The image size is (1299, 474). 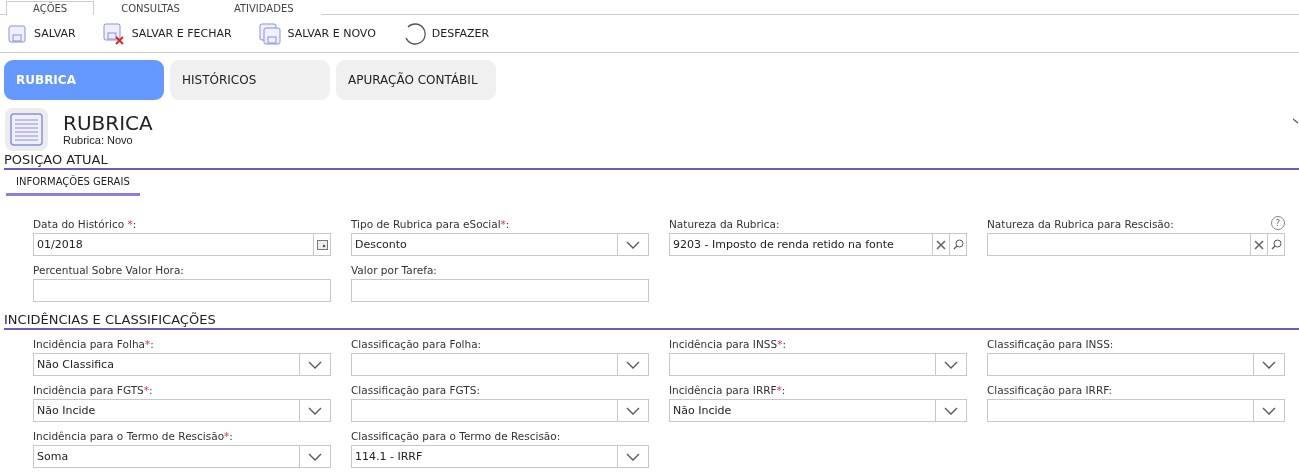 What do you see at coordinates (182, 456) in the screenshot?
I see `dropdown-field: Soma` at bounding box center [182, 456].